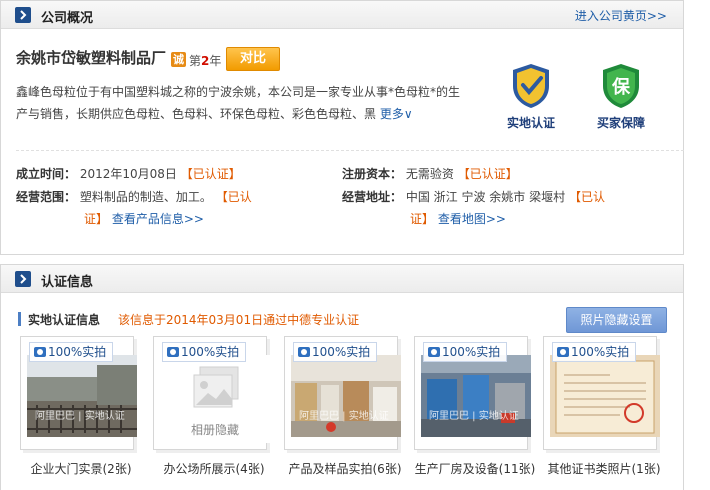 This screenshot has height=490, width=710. Describe the element at coordinates (210, 174) in the screenshot. I see `established-certified: 已认证` at that location.